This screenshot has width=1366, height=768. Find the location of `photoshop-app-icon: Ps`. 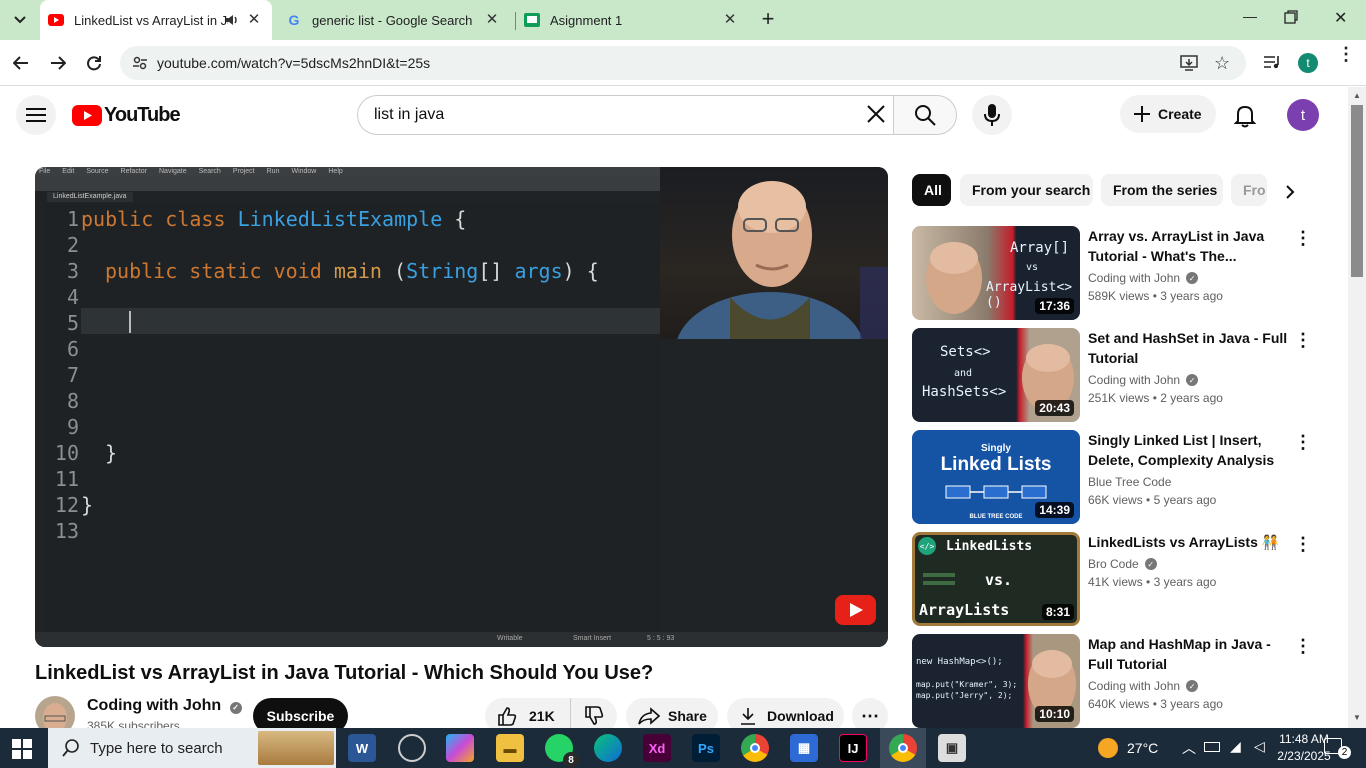

photoshop-app-icon: Ps is located at coordinates (706, 748).